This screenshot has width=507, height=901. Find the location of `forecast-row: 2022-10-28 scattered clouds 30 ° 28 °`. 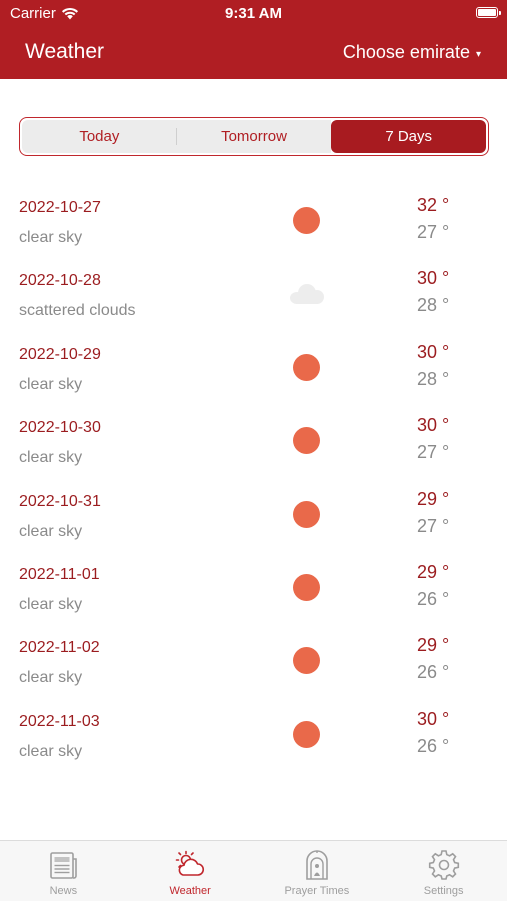

forecast-row: 2022-10-28 scattered clouds 30 ° 28 ° is located at coordinates (253, 293).